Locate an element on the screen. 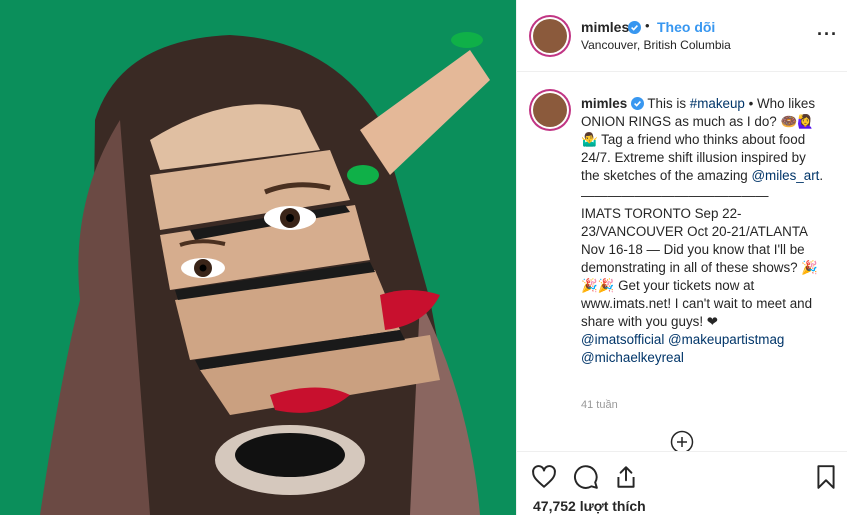  caption-avatar is located at coordinates (550, 110).